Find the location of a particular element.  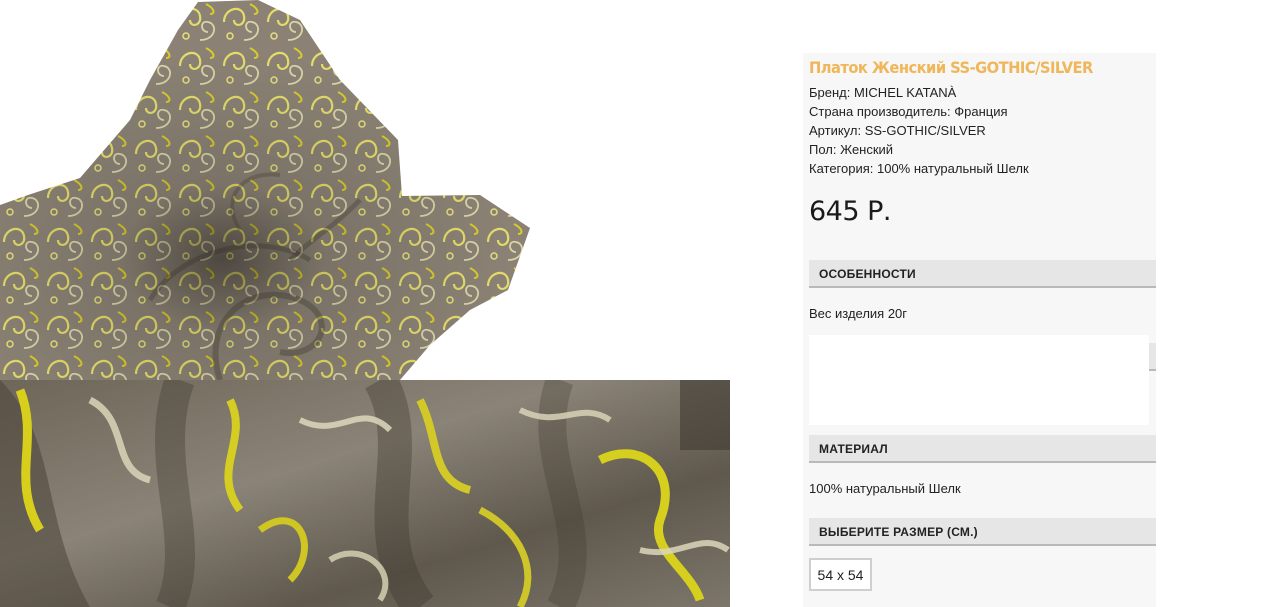

features-text: Вес изделия 20г is located at coordinates (858, 313).